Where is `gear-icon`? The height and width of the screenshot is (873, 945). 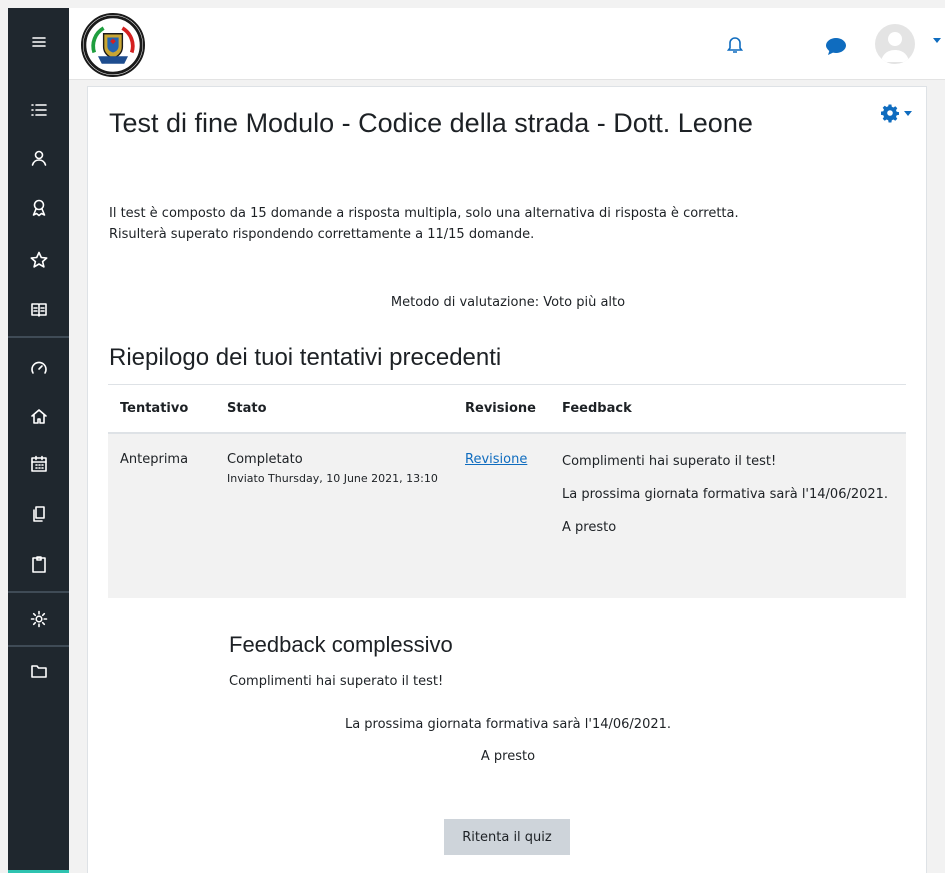
gear-icon is located at coordinates (890, 113).